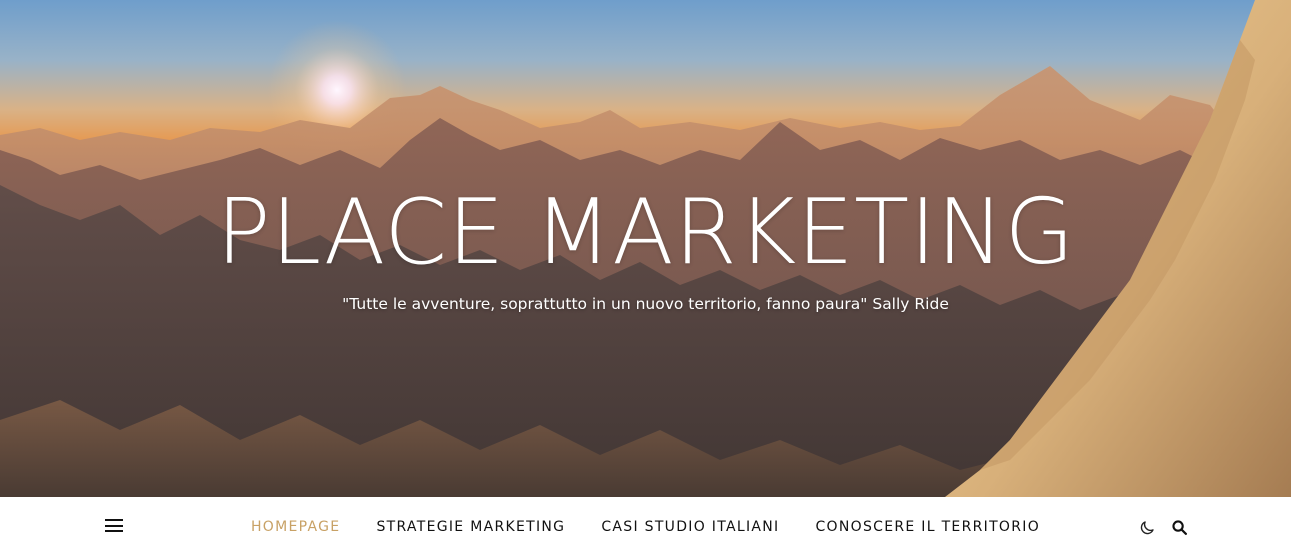 Image resolution: width=1291 pixels, height=558 pixels. Describe the element at coordinates (690, 527) in the screenshot. I see `nav-item-casi-studio-italiani: CASI STUDIO ITALIANI` at that location.